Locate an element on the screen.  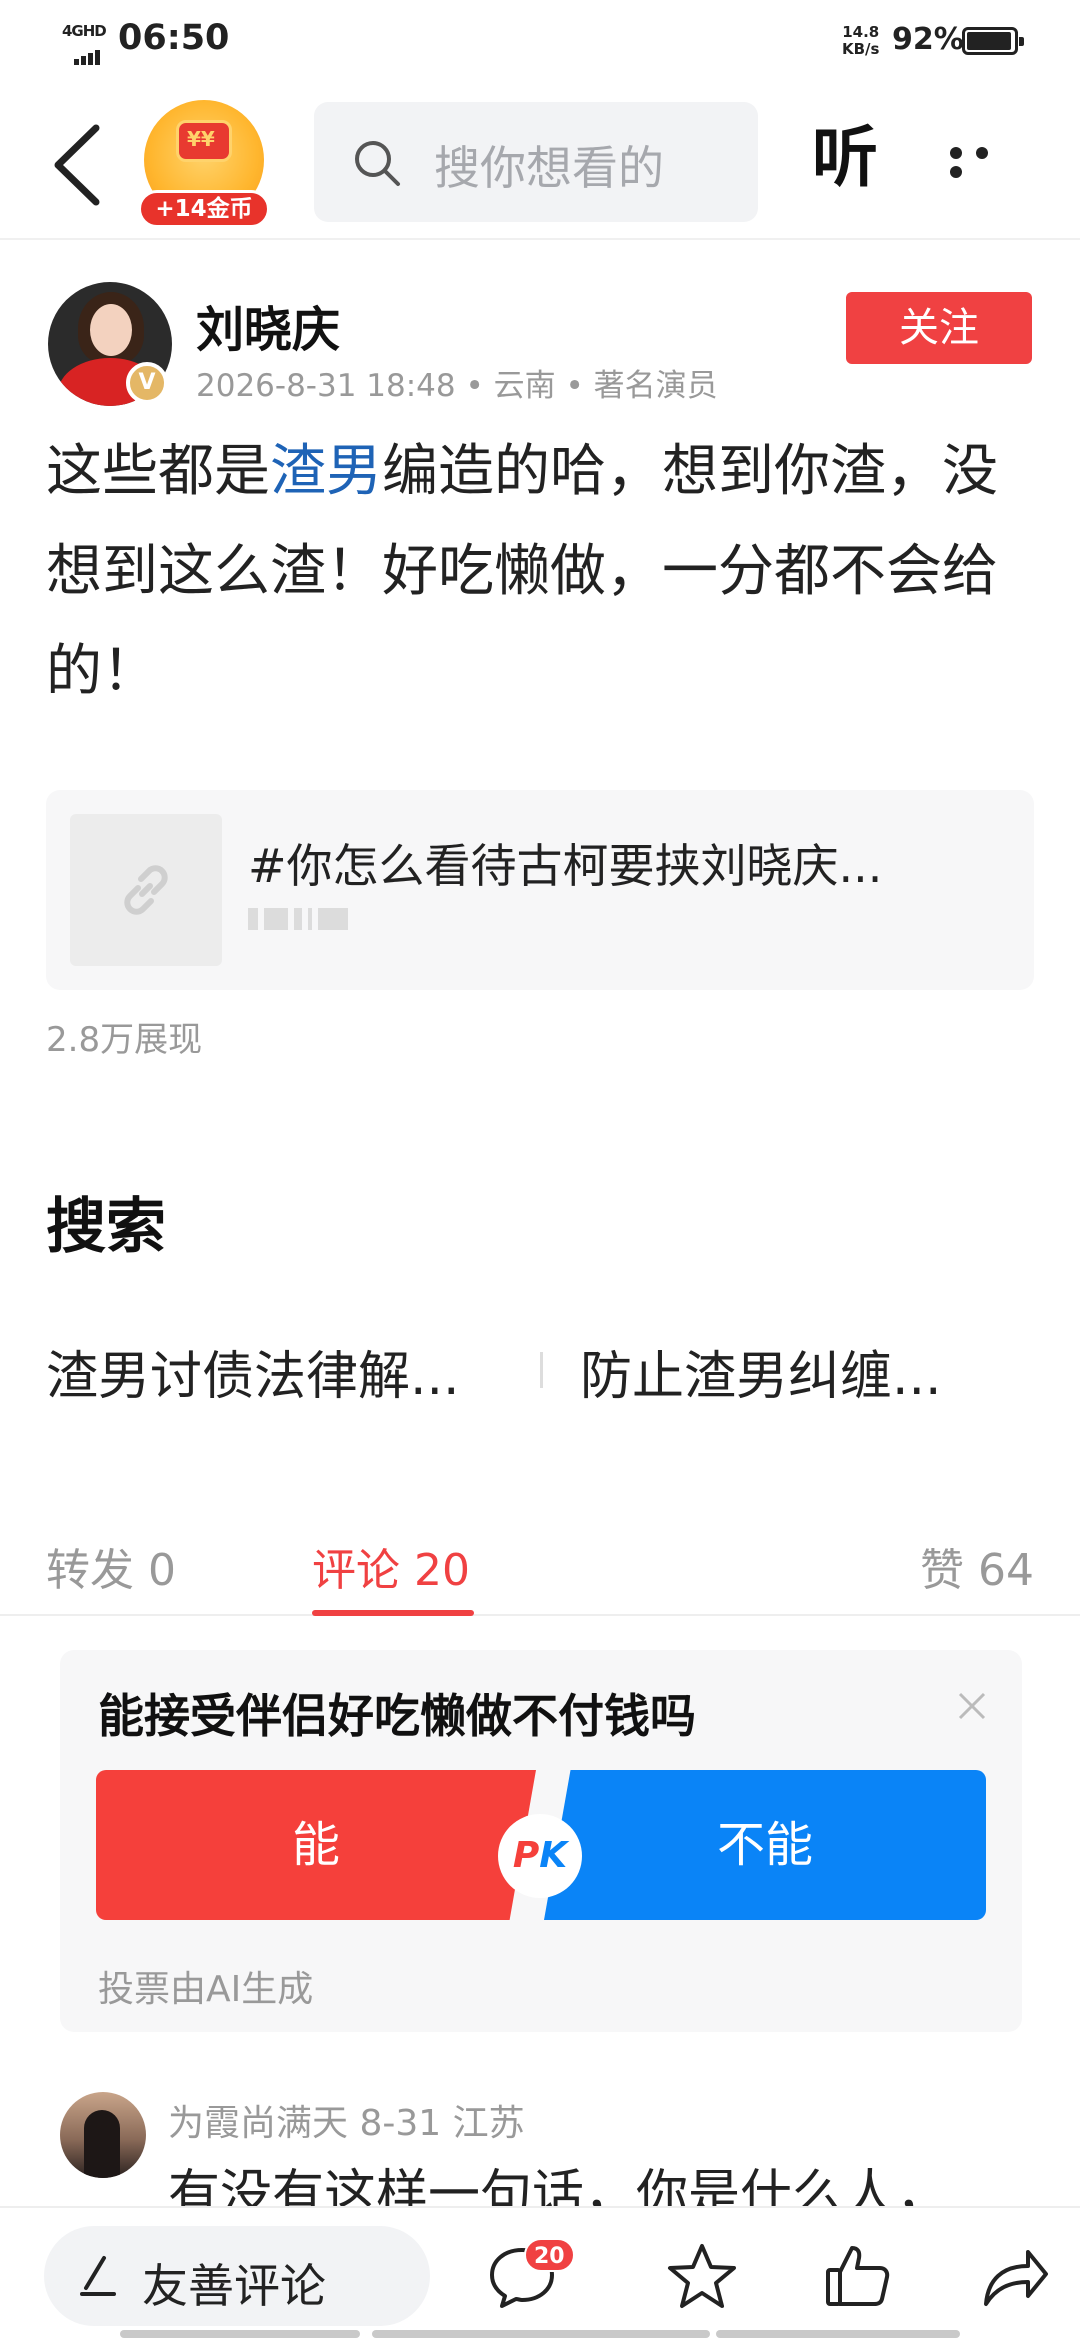
red-envelope-icon is located at coordinates (204, 141).